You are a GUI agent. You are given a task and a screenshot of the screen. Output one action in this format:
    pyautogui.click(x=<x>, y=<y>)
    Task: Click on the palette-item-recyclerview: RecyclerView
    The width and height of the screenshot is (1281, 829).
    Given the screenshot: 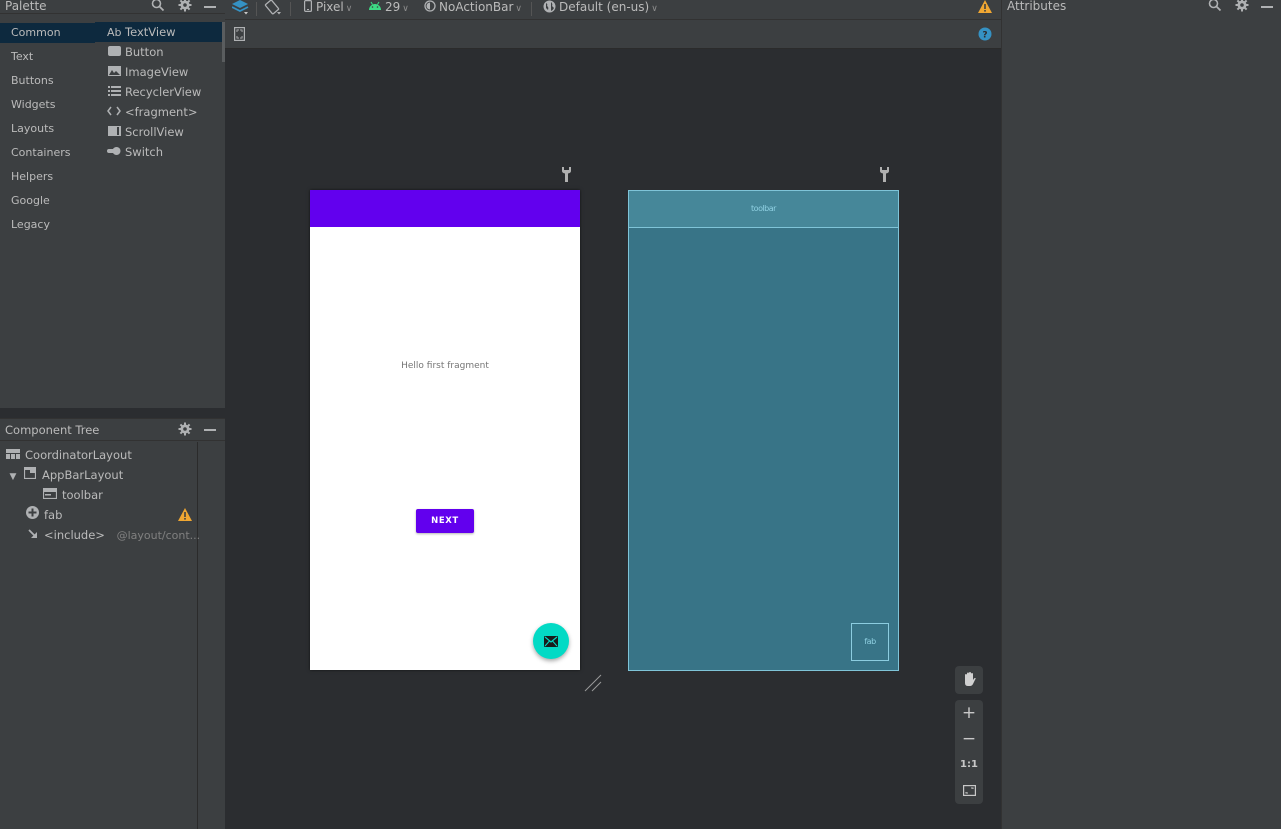 What is the action you would take?
    pyautogui.click(x=160, y=92)
    